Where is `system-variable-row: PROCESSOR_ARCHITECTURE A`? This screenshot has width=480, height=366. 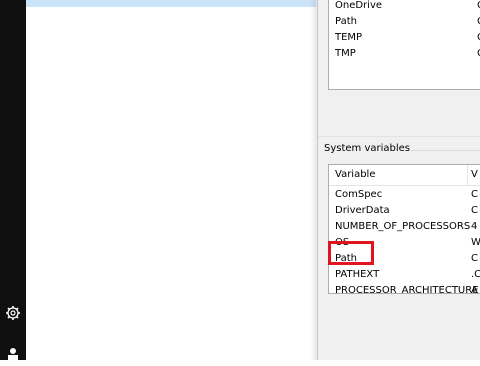 system-variable-row: PROCESSOR_ARCHITECTURE A is located at coordinates (407, 288).